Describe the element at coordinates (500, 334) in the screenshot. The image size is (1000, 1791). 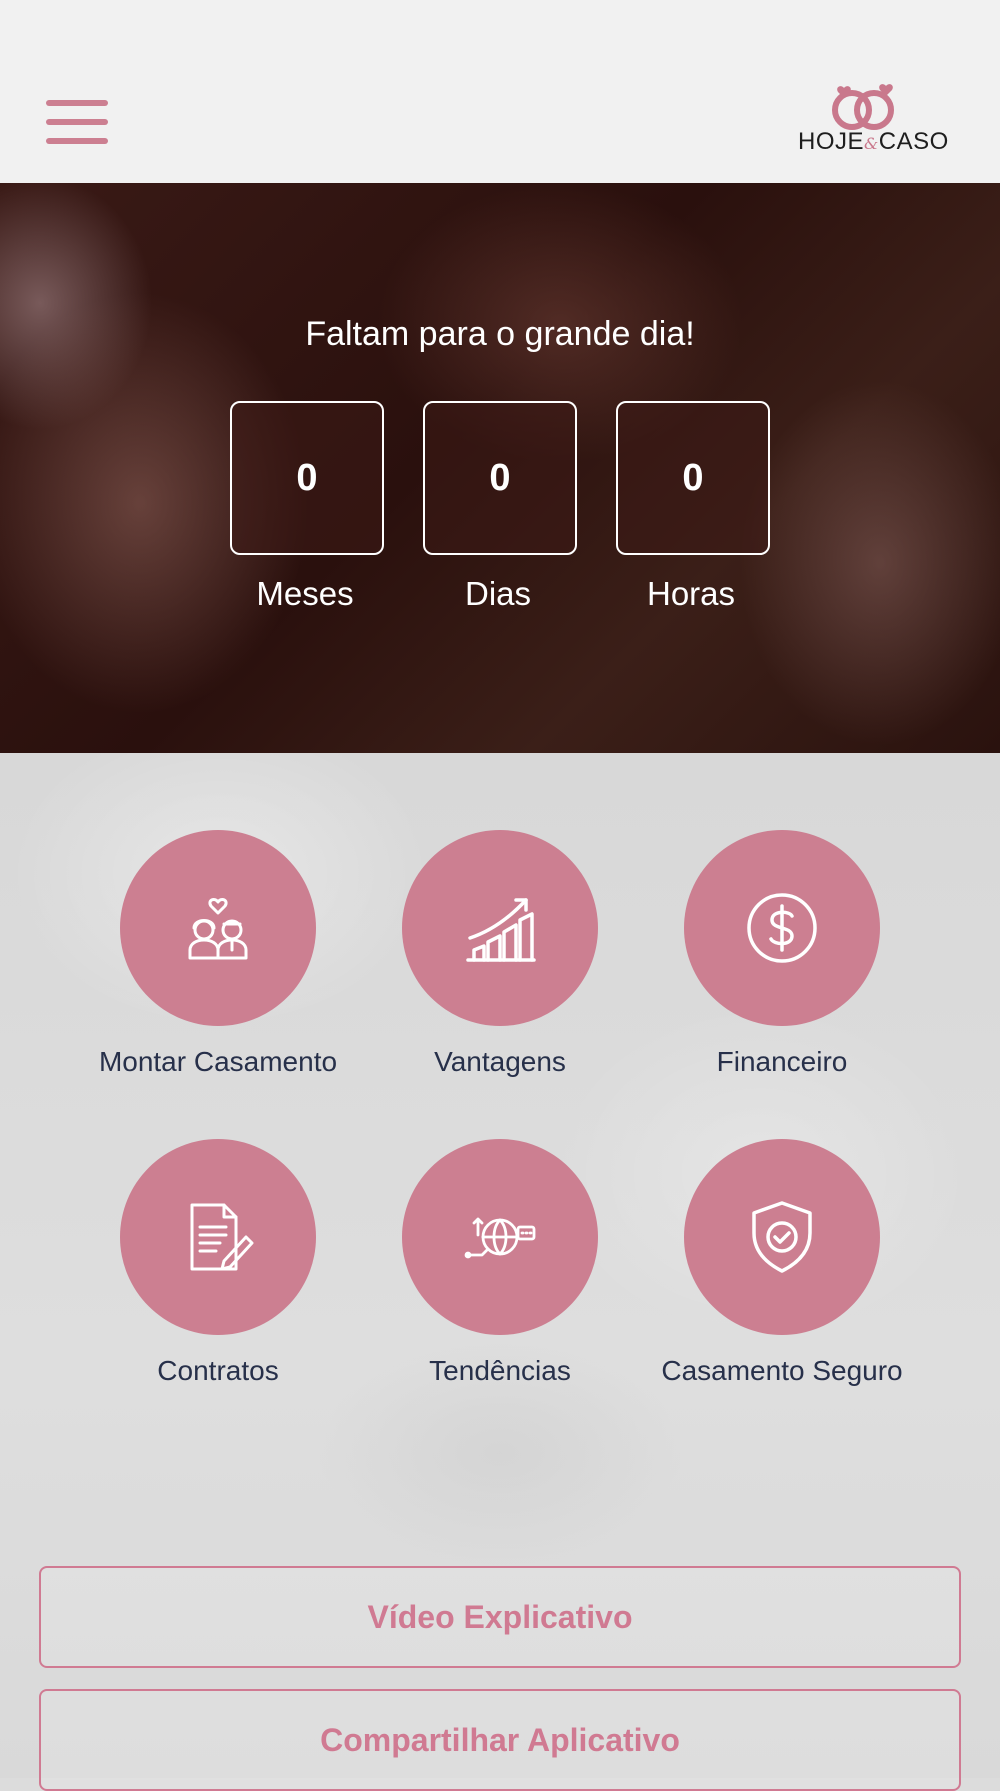
I see `countdown-title: Faltam para o grande dia!` at that location.